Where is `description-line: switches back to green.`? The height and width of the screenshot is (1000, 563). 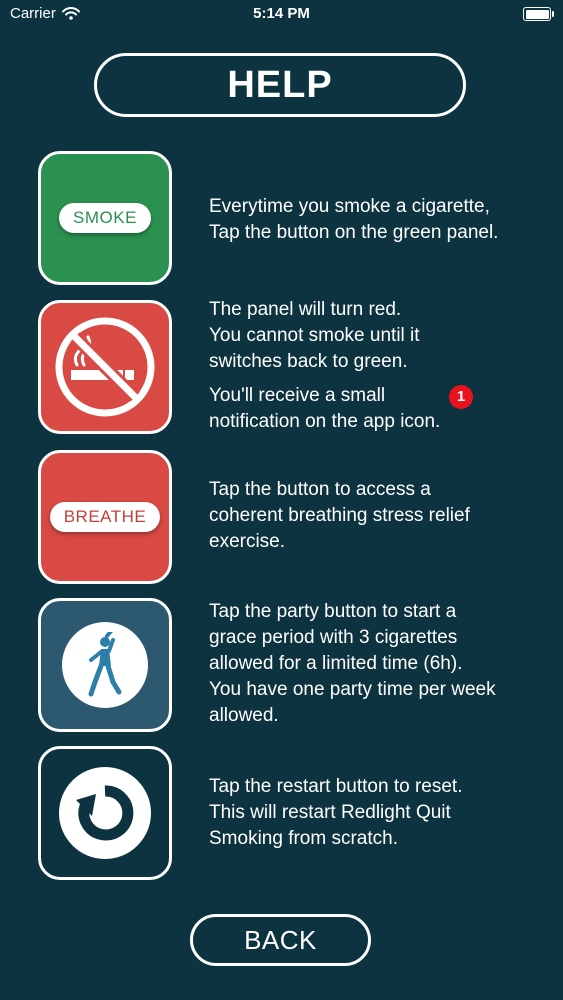
description-line: switches back to green. is located at coordinates (308, 361).